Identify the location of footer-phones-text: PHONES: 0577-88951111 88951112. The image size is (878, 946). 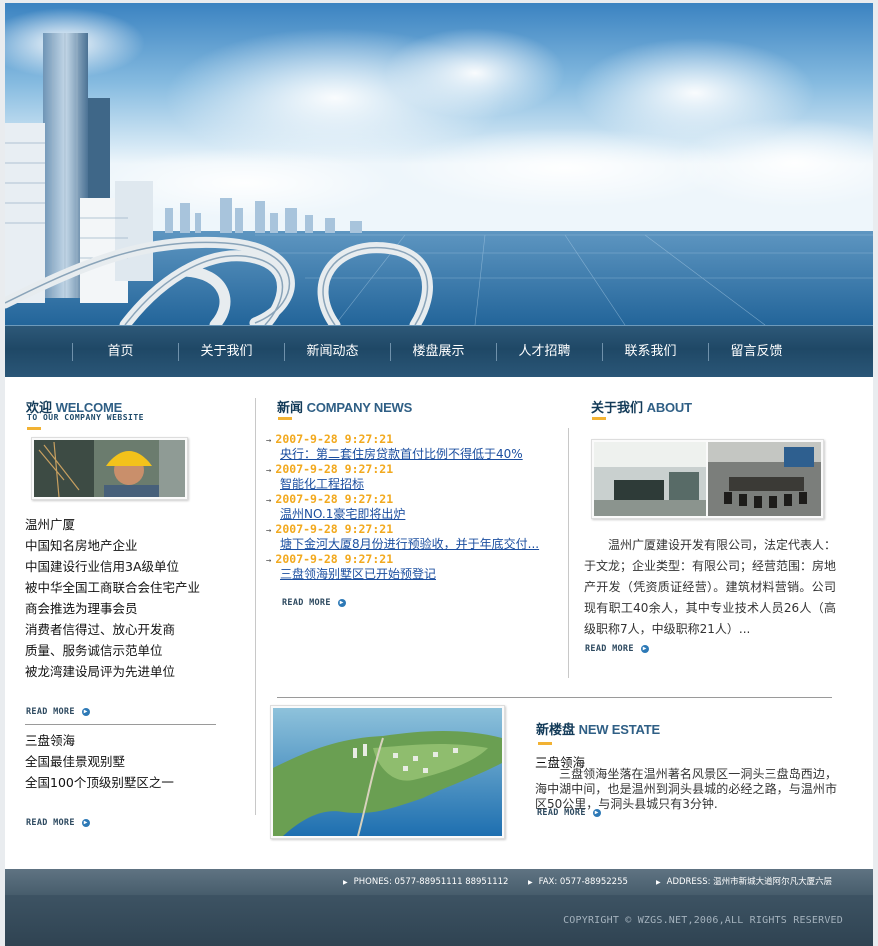
(431, 882).